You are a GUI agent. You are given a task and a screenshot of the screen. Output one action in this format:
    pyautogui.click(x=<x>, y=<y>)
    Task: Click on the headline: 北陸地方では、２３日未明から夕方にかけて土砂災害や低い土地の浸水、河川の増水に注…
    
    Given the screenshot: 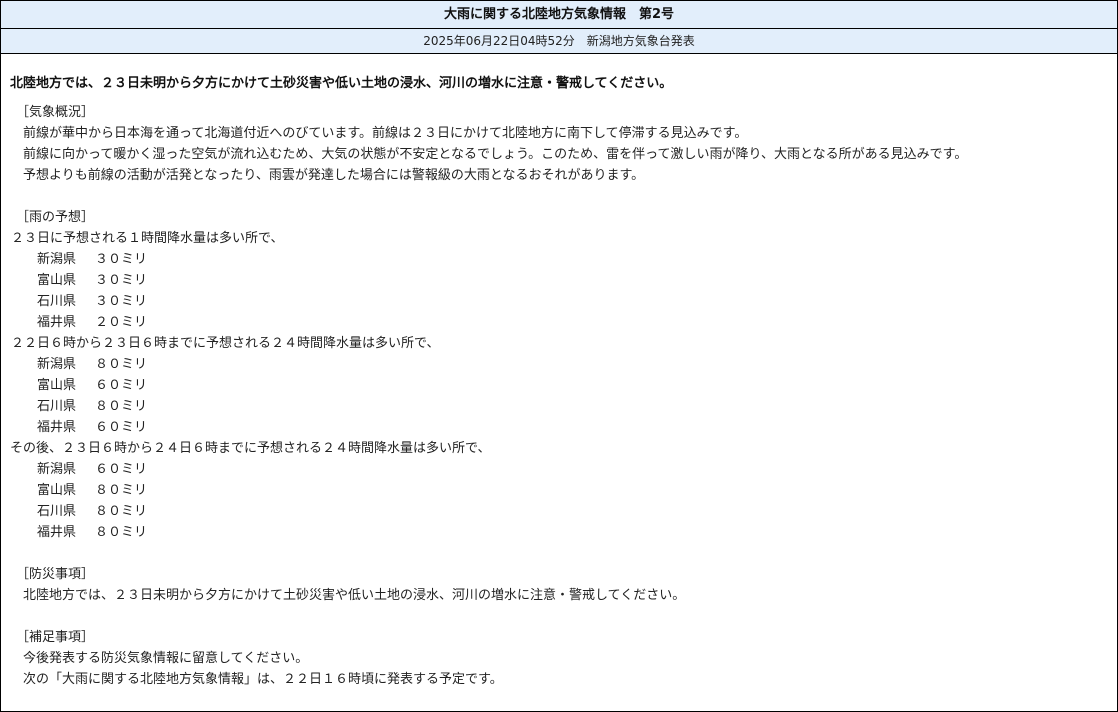 What is the action you would take?
    pyautogui.click(x=341, y=83)
    